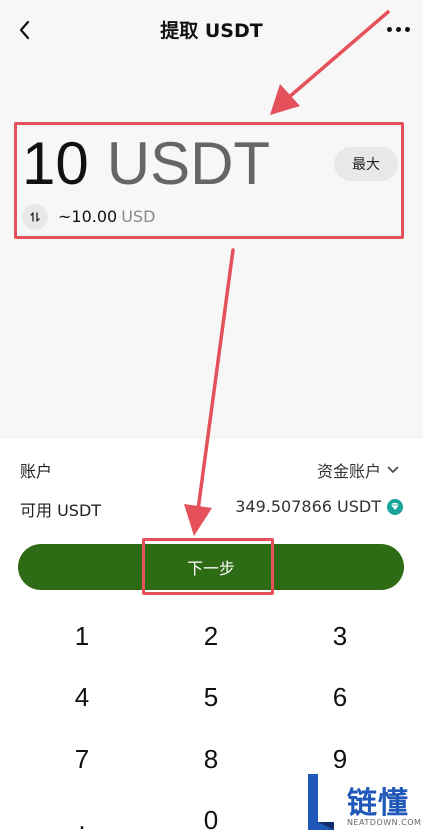 The height and width of the screenshot is (839, 423). What do you see at coordinates (211, 759) in the screenshot?
I see `keypad-key-8: 8` at bounding box center [211, 759].